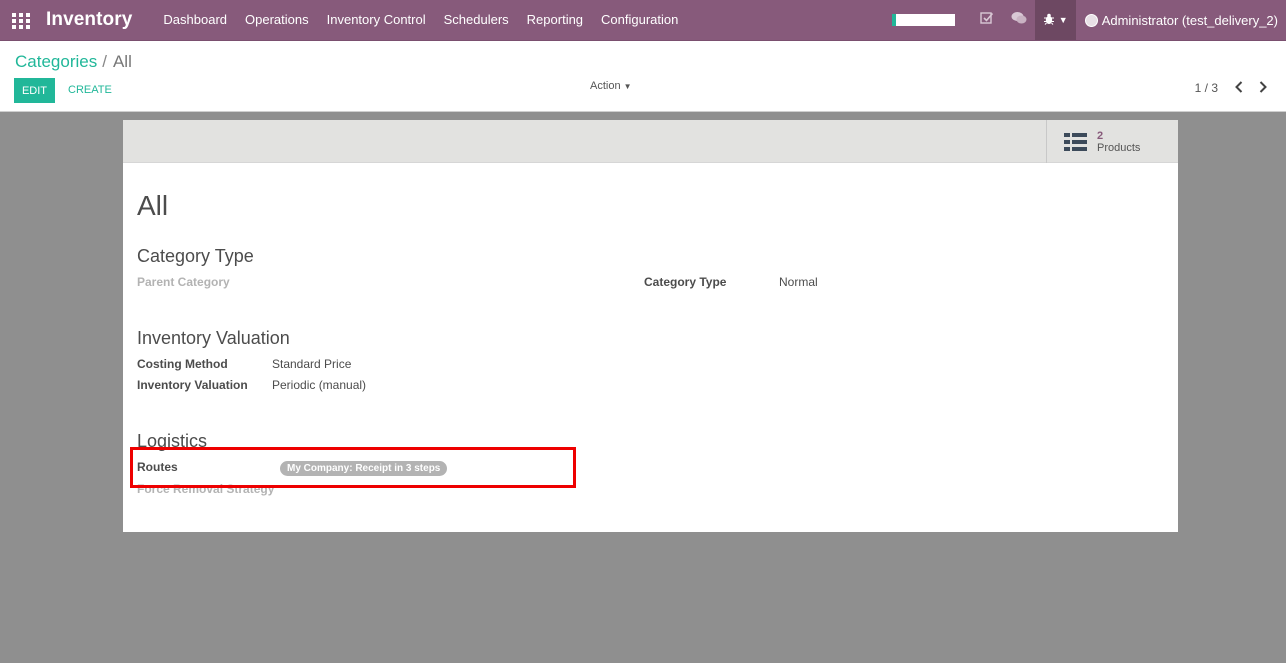 The width and height of the screenshot is (1286, 663). I want to click on inventory-valuation-label: Inventory Valuation, so click(192, 385).